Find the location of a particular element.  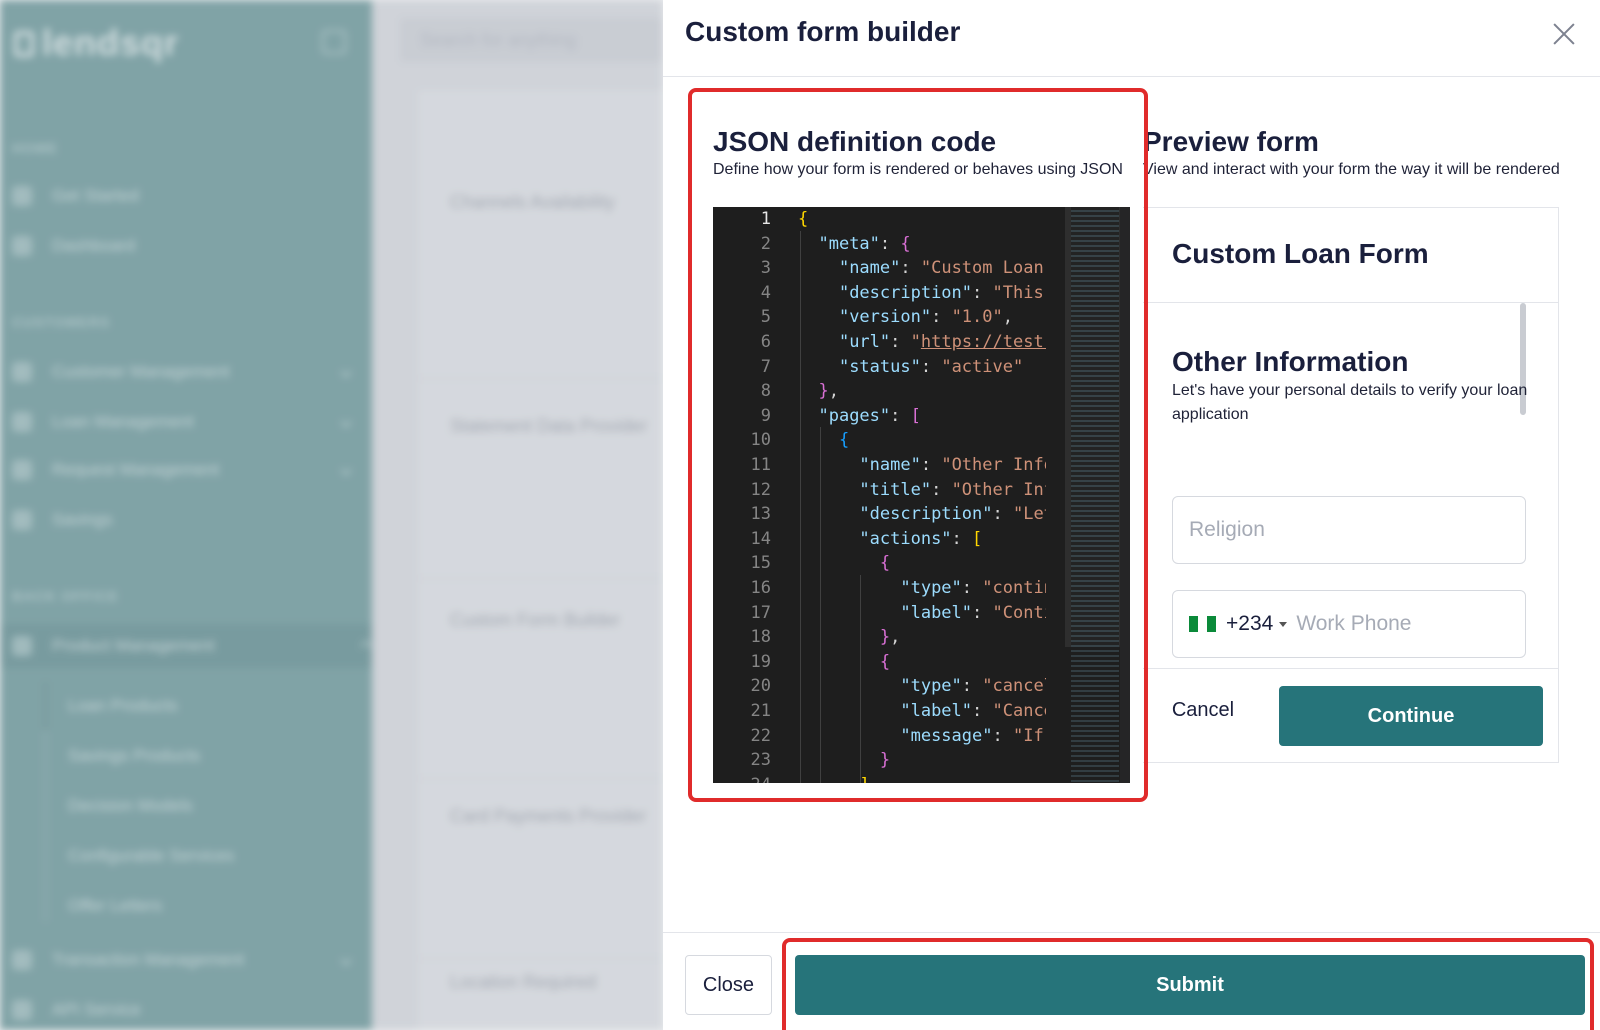

line-number: 19 is located at coordinates (742, 662).